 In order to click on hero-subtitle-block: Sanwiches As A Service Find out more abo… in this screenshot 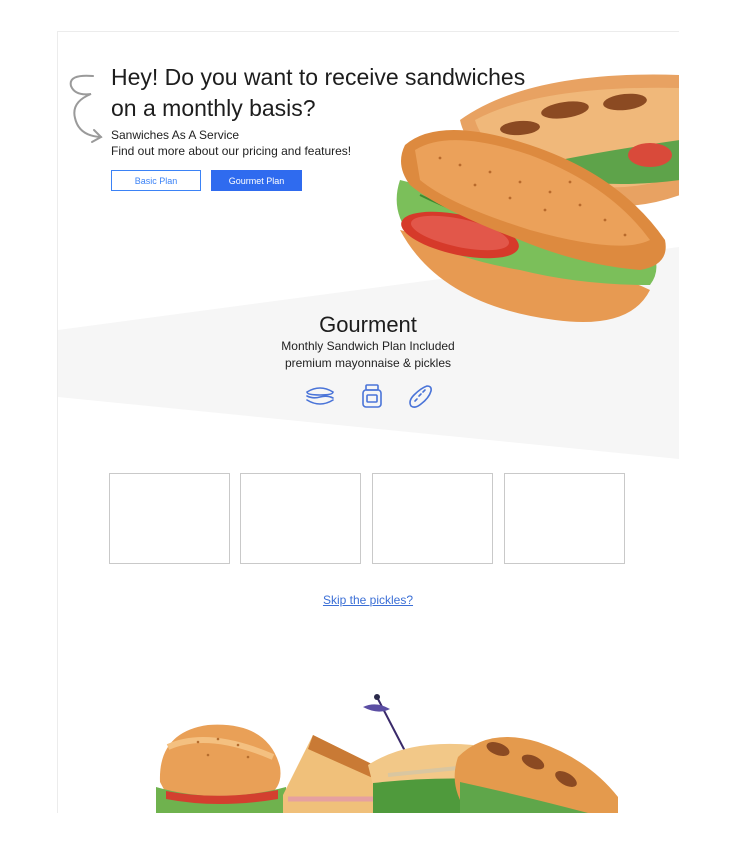, I will do `click(231, 143)`.